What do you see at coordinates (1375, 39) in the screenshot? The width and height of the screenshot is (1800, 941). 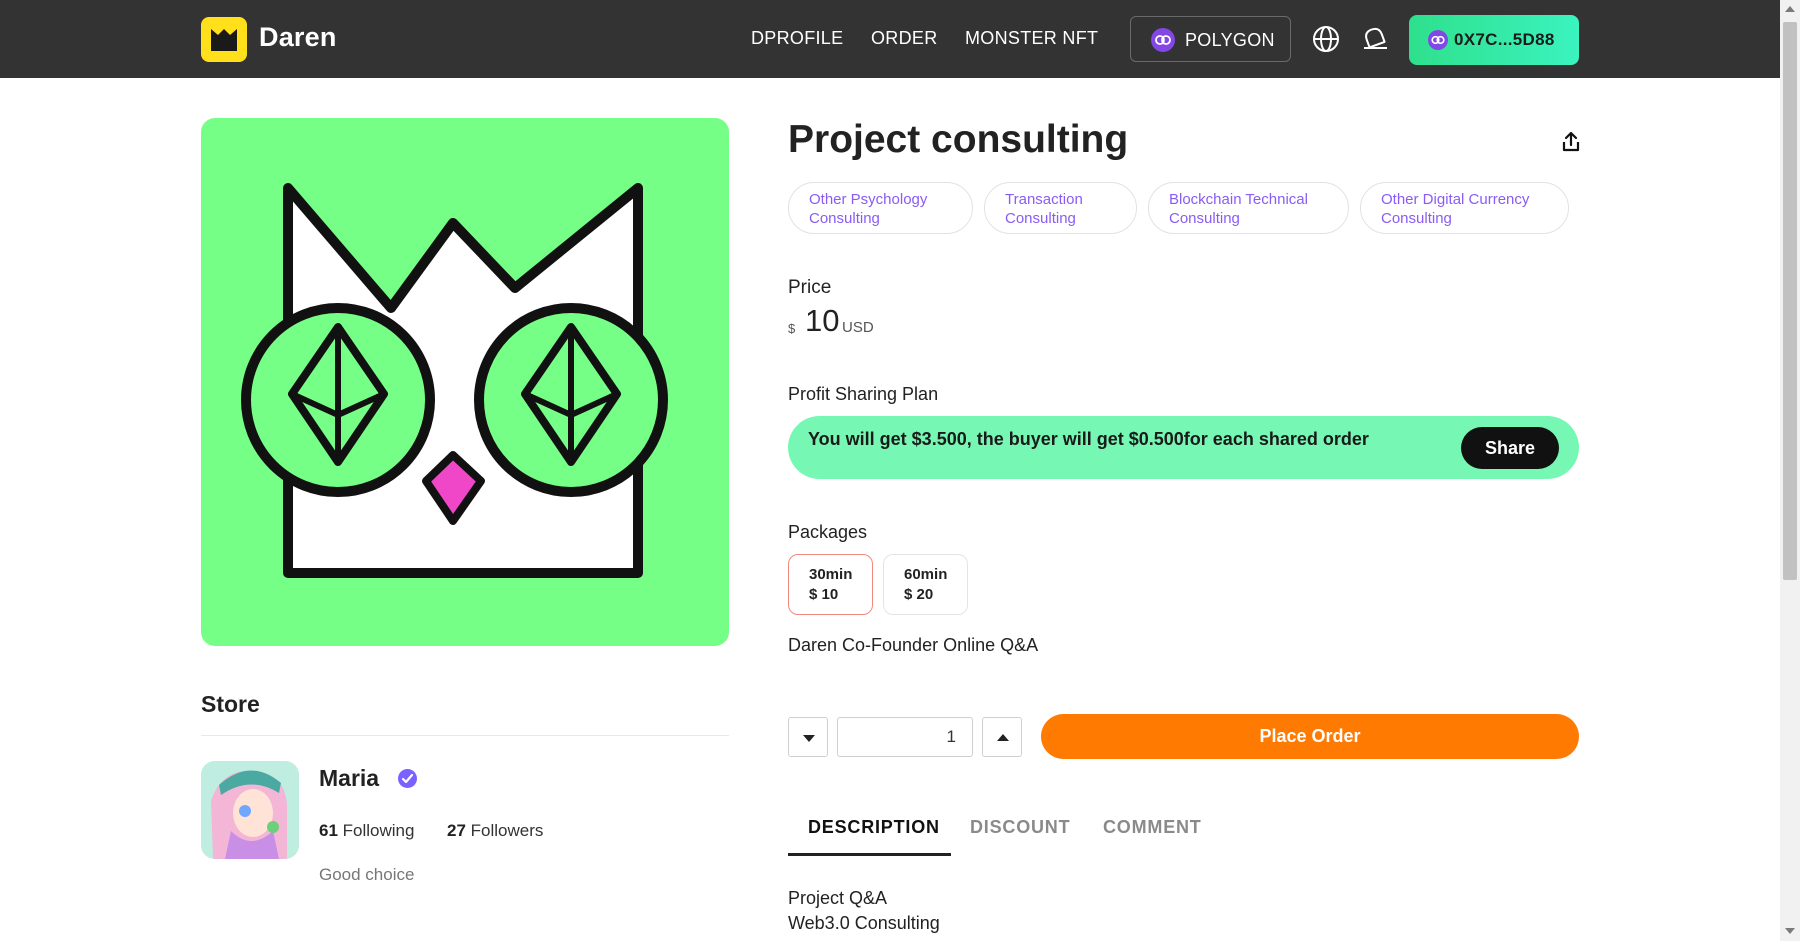 I see `bell-icon` at bounding box center [1375, 39].